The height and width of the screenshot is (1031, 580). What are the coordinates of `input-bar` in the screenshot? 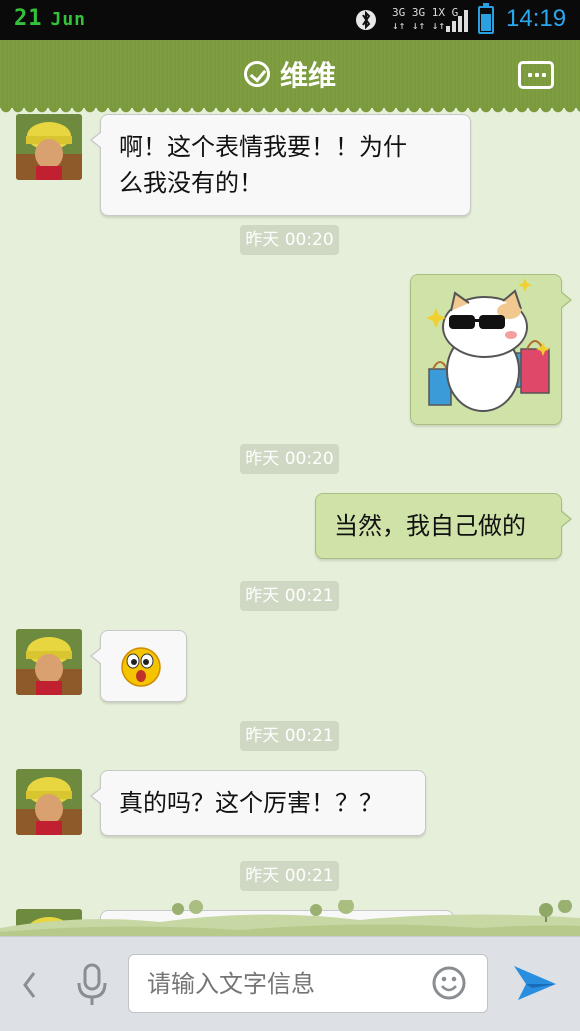 It's located at (290, 983).